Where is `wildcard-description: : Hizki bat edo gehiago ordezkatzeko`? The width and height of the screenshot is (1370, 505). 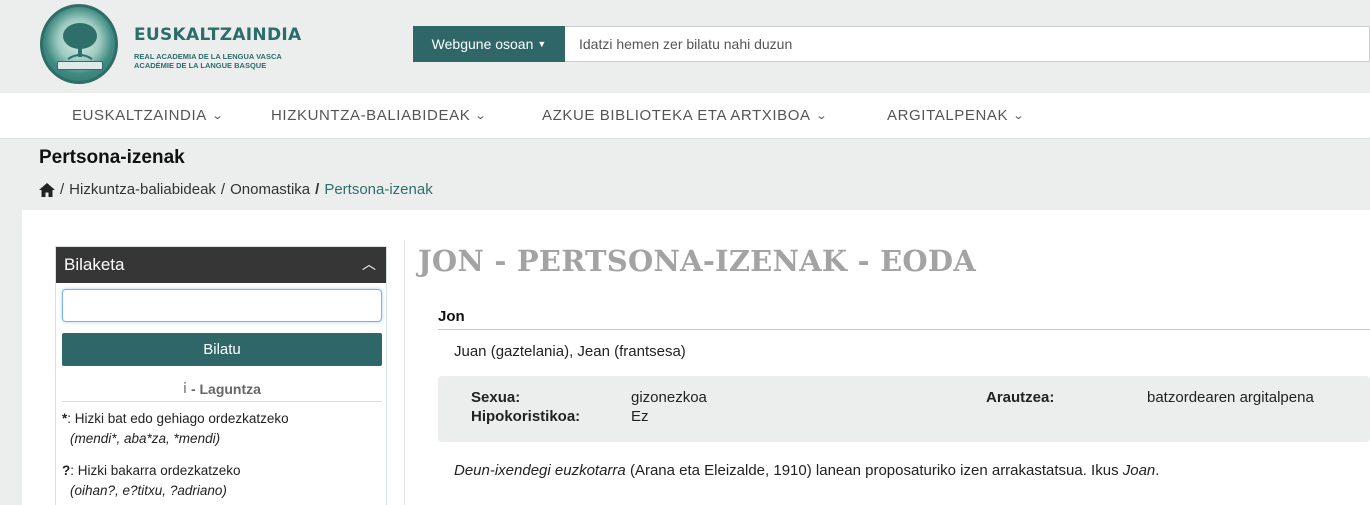
wildcard-description: : Hizki bat edo gehiago ordezkatzeko is located at coordinates (178, 418).